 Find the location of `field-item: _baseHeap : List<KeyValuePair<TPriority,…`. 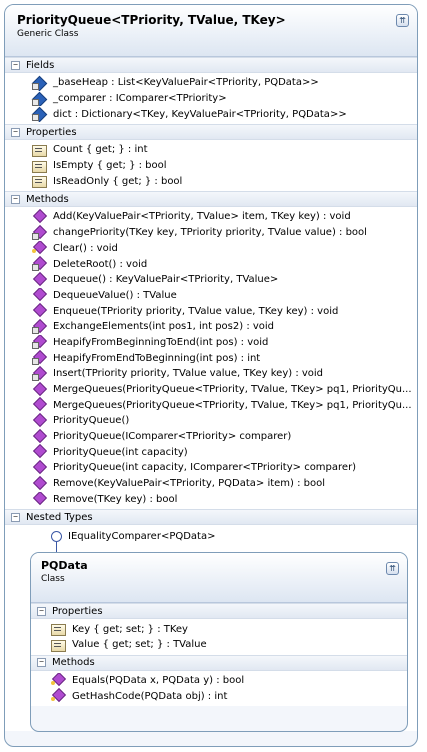

field-item: _baseHeap : List<KeyValuePair<TPriority,… is located at coordinates (211, 83).